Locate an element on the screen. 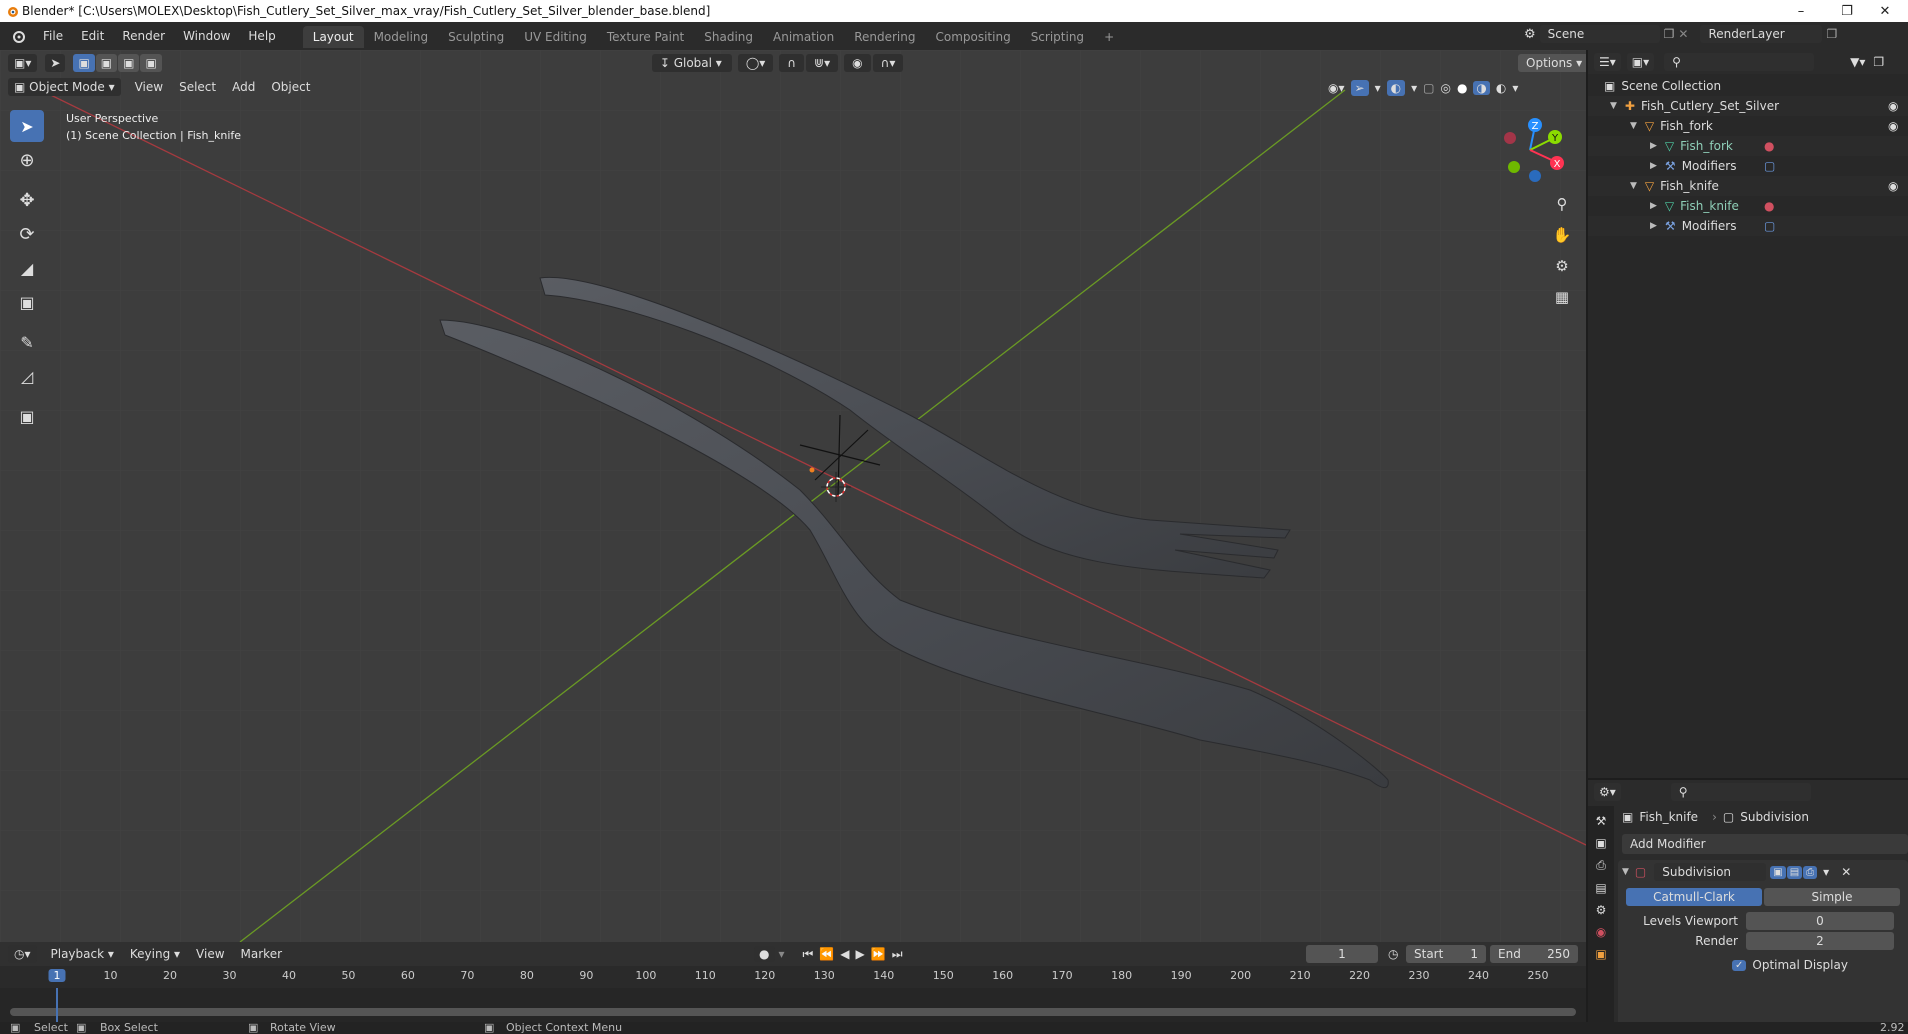  zoom-button: ⚲ is located at coordinates (1562, 204).